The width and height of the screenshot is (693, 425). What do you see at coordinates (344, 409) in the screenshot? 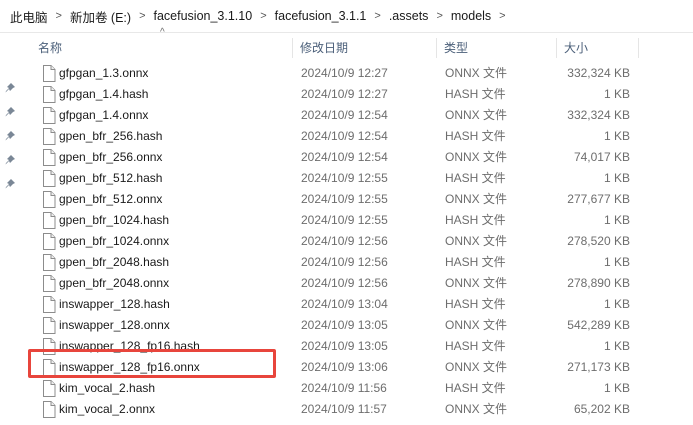
I see `file-date: 2024/10/9 11:57` at bounding box center [344, 409].